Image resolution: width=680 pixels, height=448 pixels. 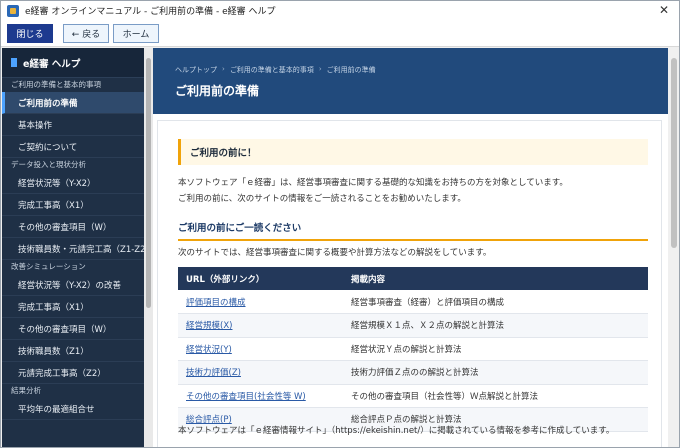 What do you see at coordinates (260, 396) in the screenshot?
I see `table-link: その他の審査項目(社会性等 W)` at bounding box center [260, 396].